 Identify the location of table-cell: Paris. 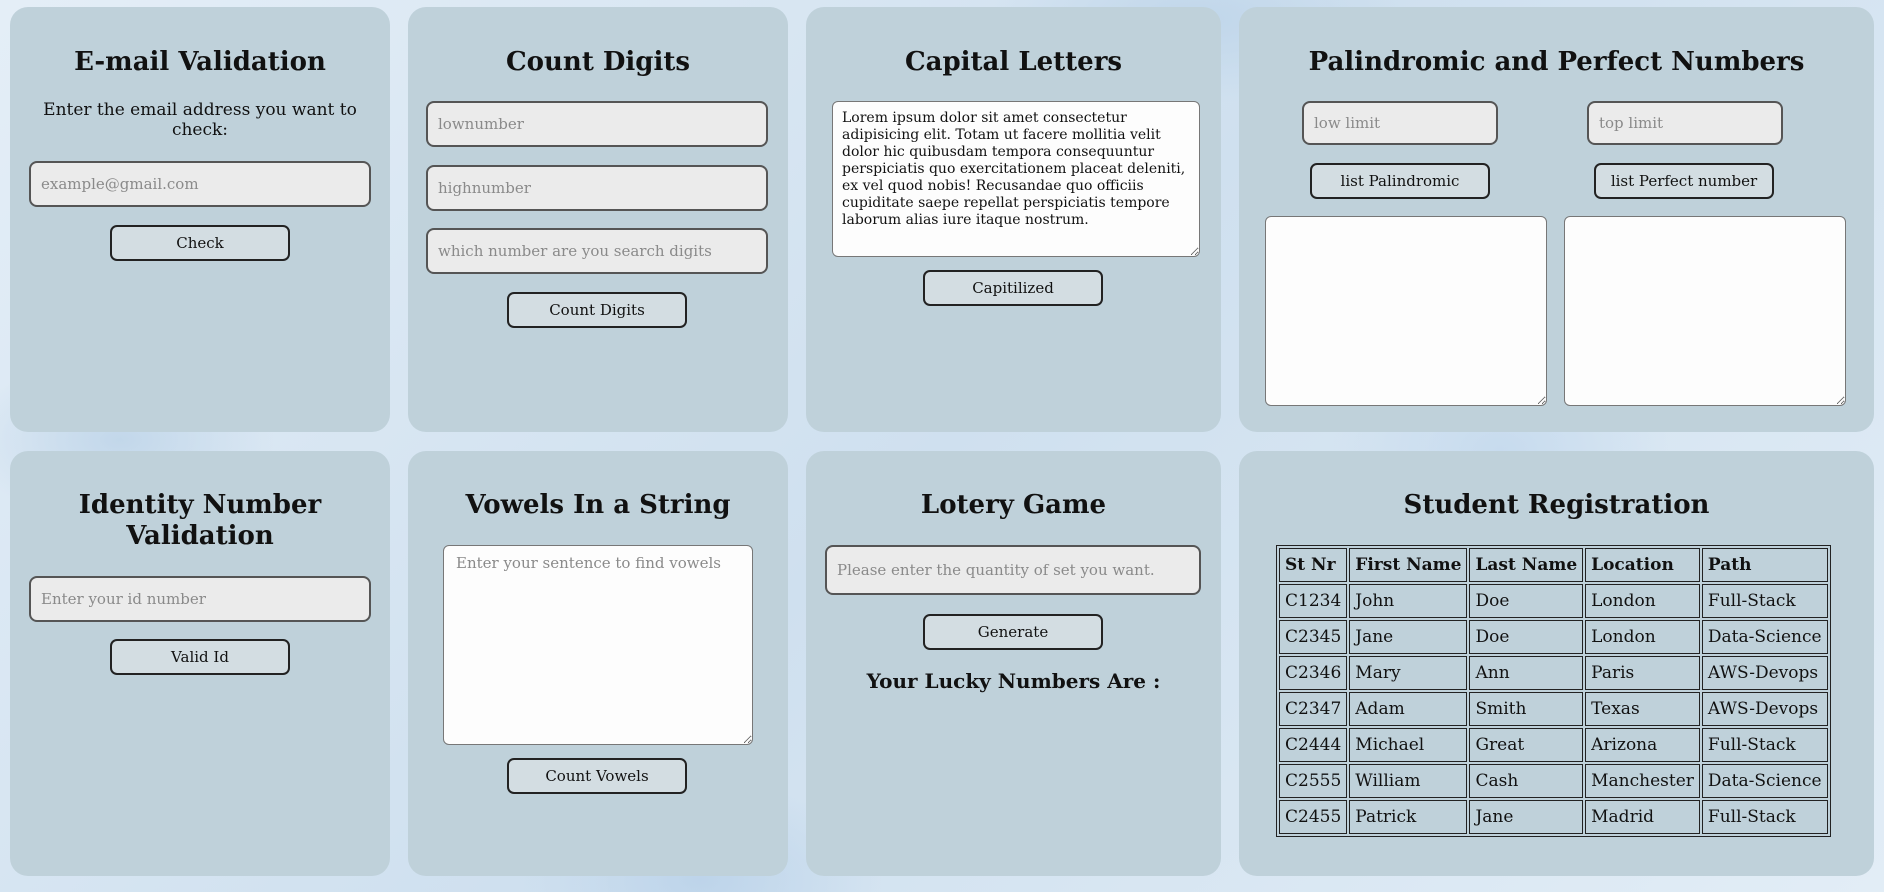
(1642, 673).